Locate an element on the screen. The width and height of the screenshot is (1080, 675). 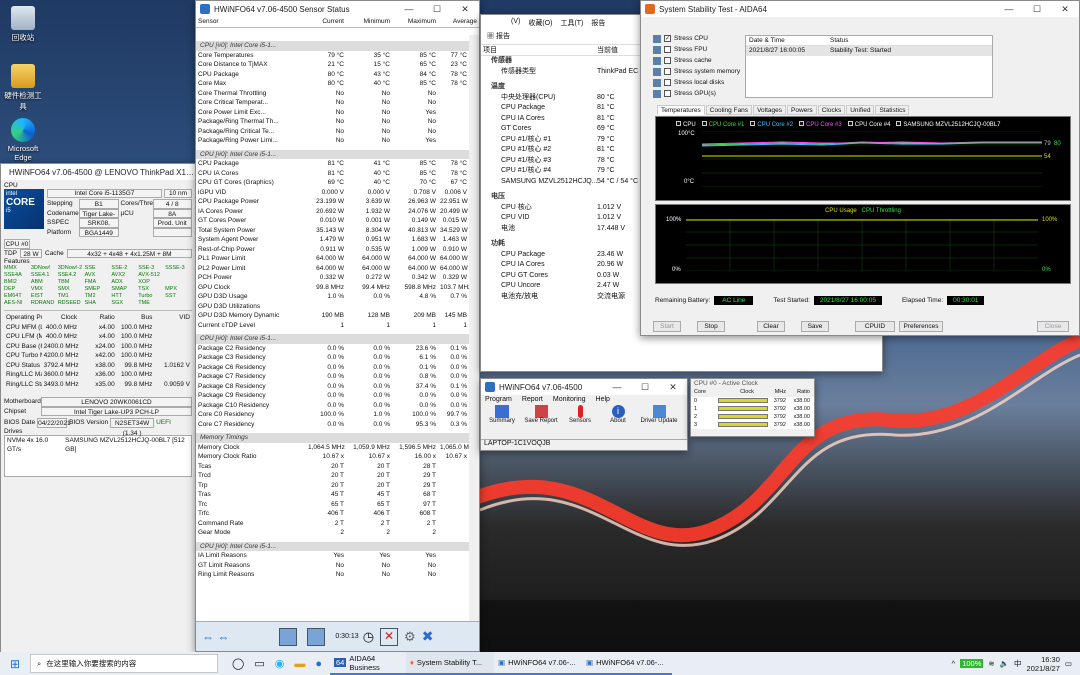
network-icon is located at coordinates (288, 636).